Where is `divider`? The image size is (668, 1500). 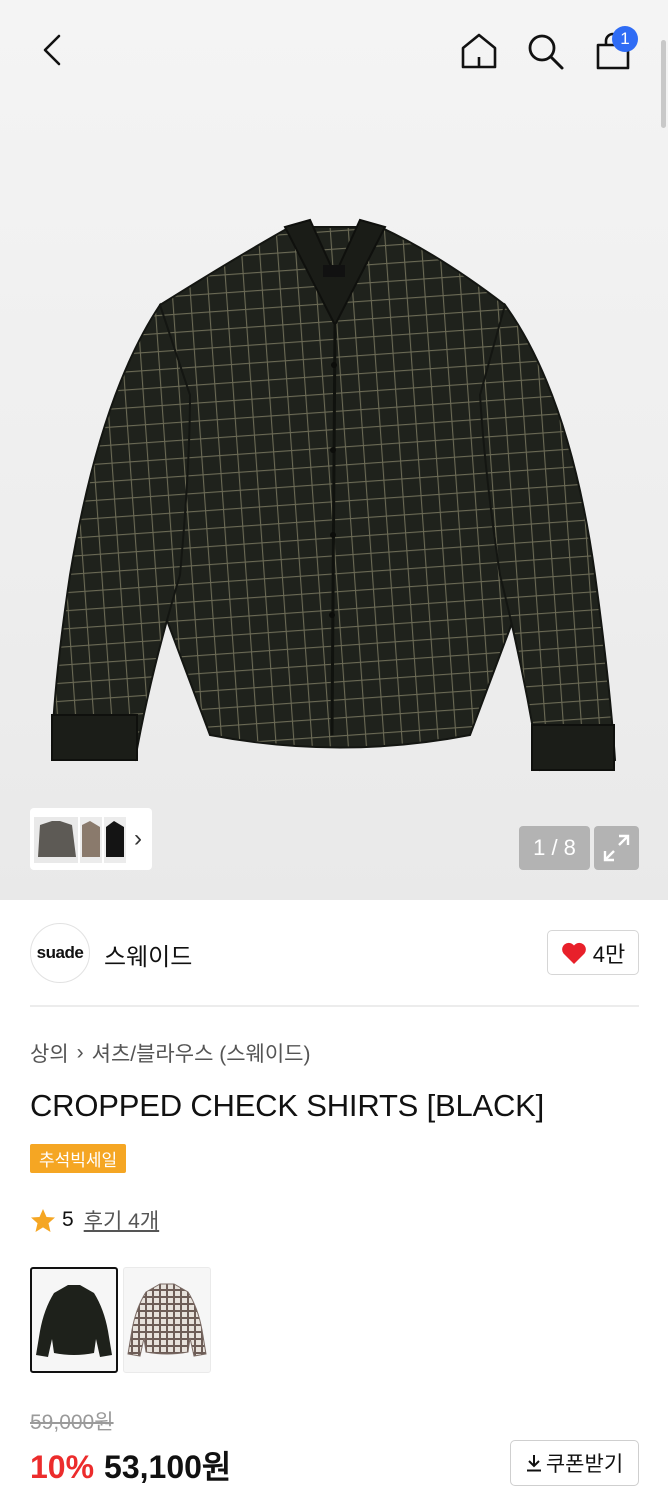 divider is located at coordinates (334, 1006).